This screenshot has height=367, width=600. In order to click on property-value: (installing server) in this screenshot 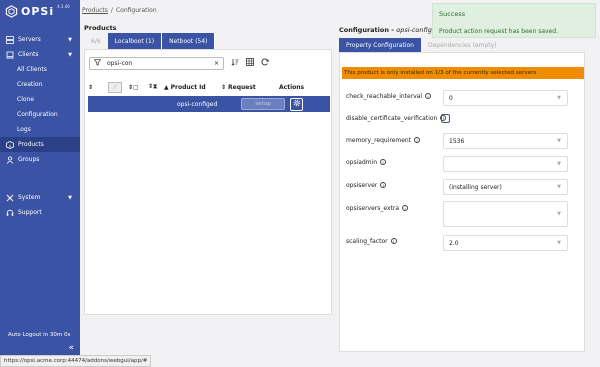, I will do `click(475, 187)`.